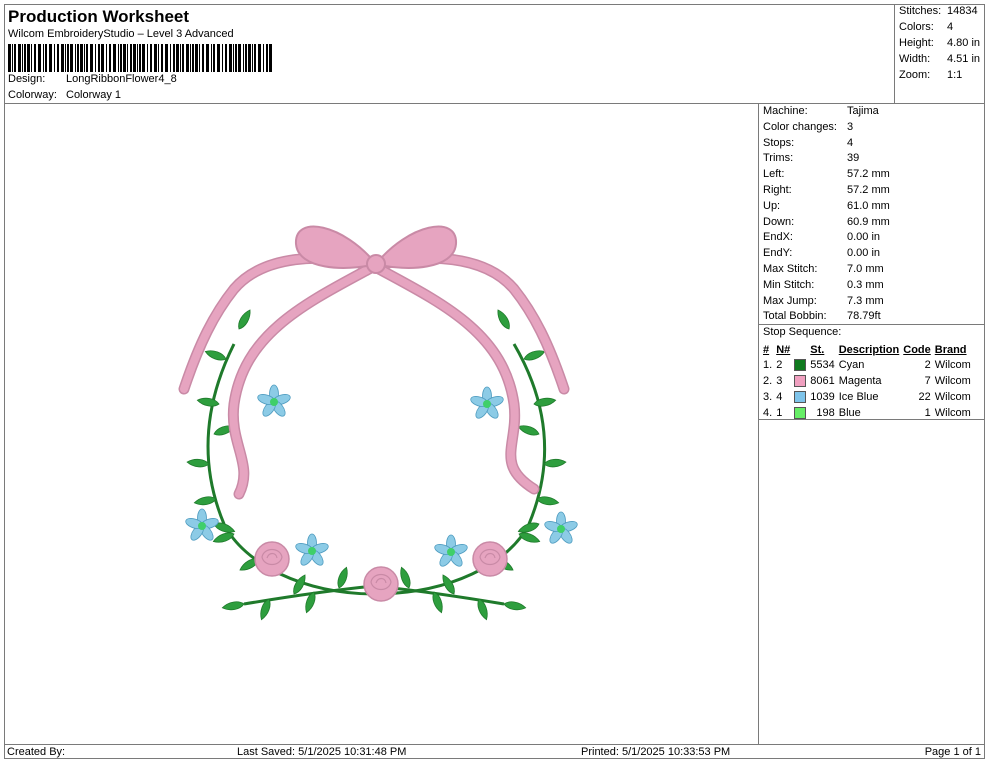  I want to click on stat-width: Width: 4.51 in, so click(940, 59).